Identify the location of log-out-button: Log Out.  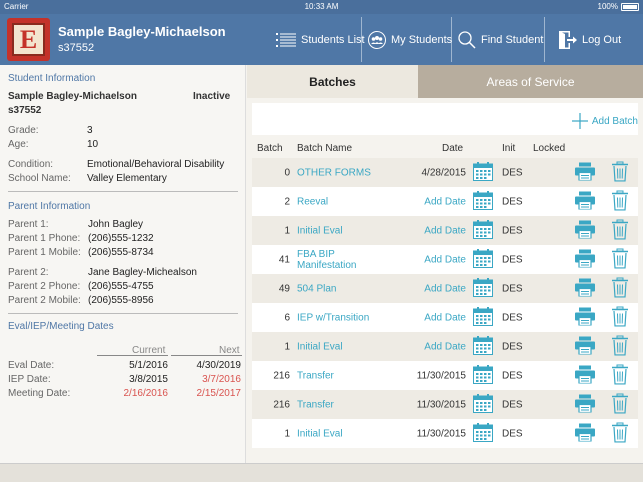
(589, 39).